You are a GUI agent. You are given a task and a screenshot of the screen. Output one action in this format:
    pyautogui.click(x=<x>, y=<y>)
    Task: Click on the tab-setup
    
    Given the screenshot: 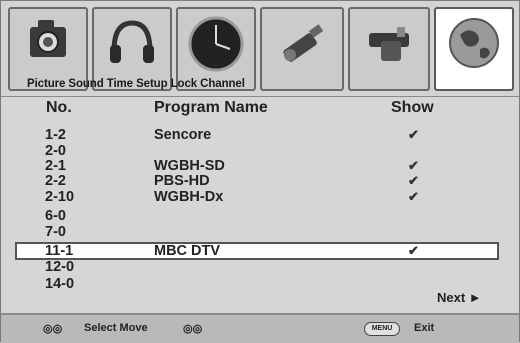 What is the action you would take?
    pyautogui.click(x=302, y=49)
    